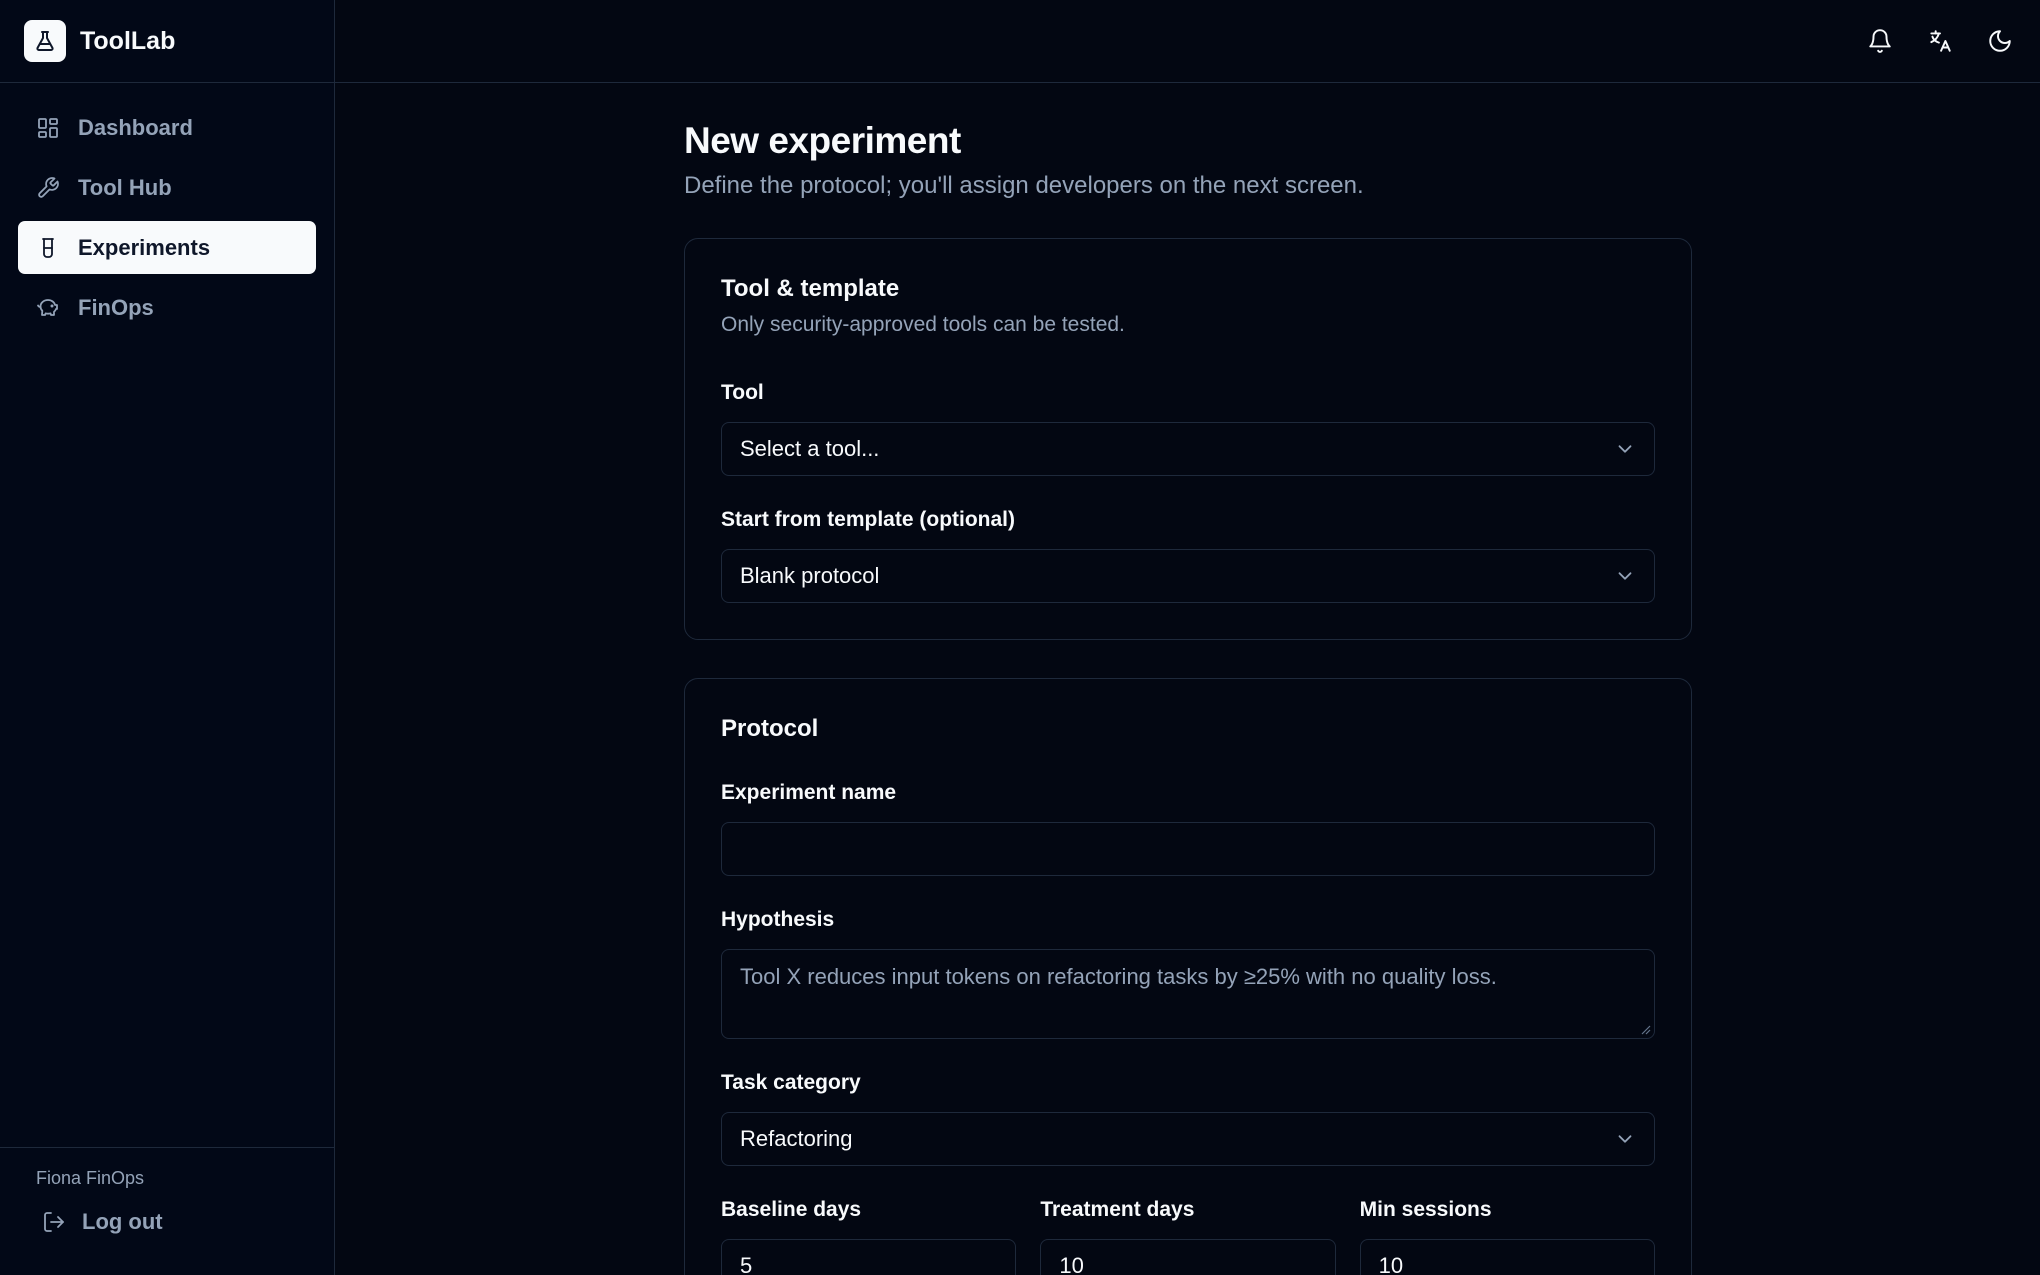 The width and height of the screenshot is (2040, 1275). What do you see at coordinates (1188, 849) in the screenshot?
I see `experiment-name-input` at bounding box center [1188, 849].